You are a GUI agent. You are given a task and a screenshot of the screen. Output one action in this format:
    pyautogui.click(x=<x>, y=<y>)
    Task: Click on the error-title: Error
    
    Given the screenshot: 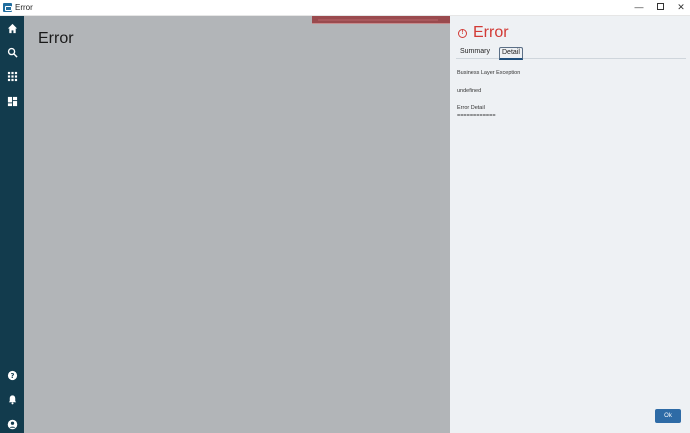 What is the action you would take?
    pyautogui.click(x=491, y=32)
    